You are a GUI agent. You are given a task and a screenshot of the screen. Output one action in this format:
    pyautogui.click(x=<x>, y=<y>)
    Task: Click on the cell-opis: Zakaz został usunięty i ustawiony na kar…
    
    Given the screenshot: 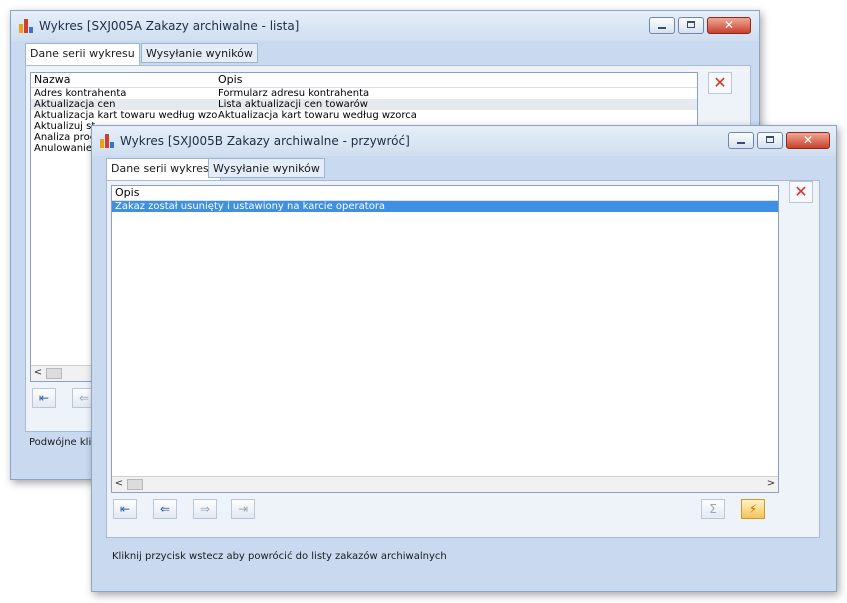 What is the action you would take?
    pyautogui.click(x=250, y=206)
    